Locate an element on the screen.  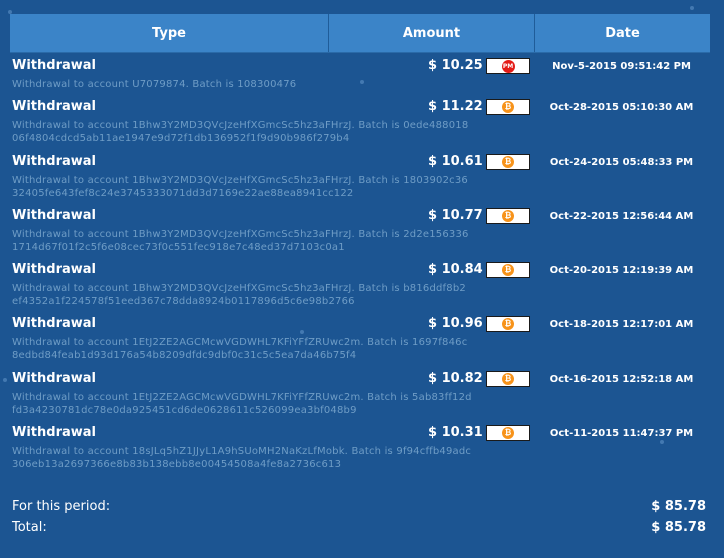
header-amount: Amount is located at coordinates (432, 33).